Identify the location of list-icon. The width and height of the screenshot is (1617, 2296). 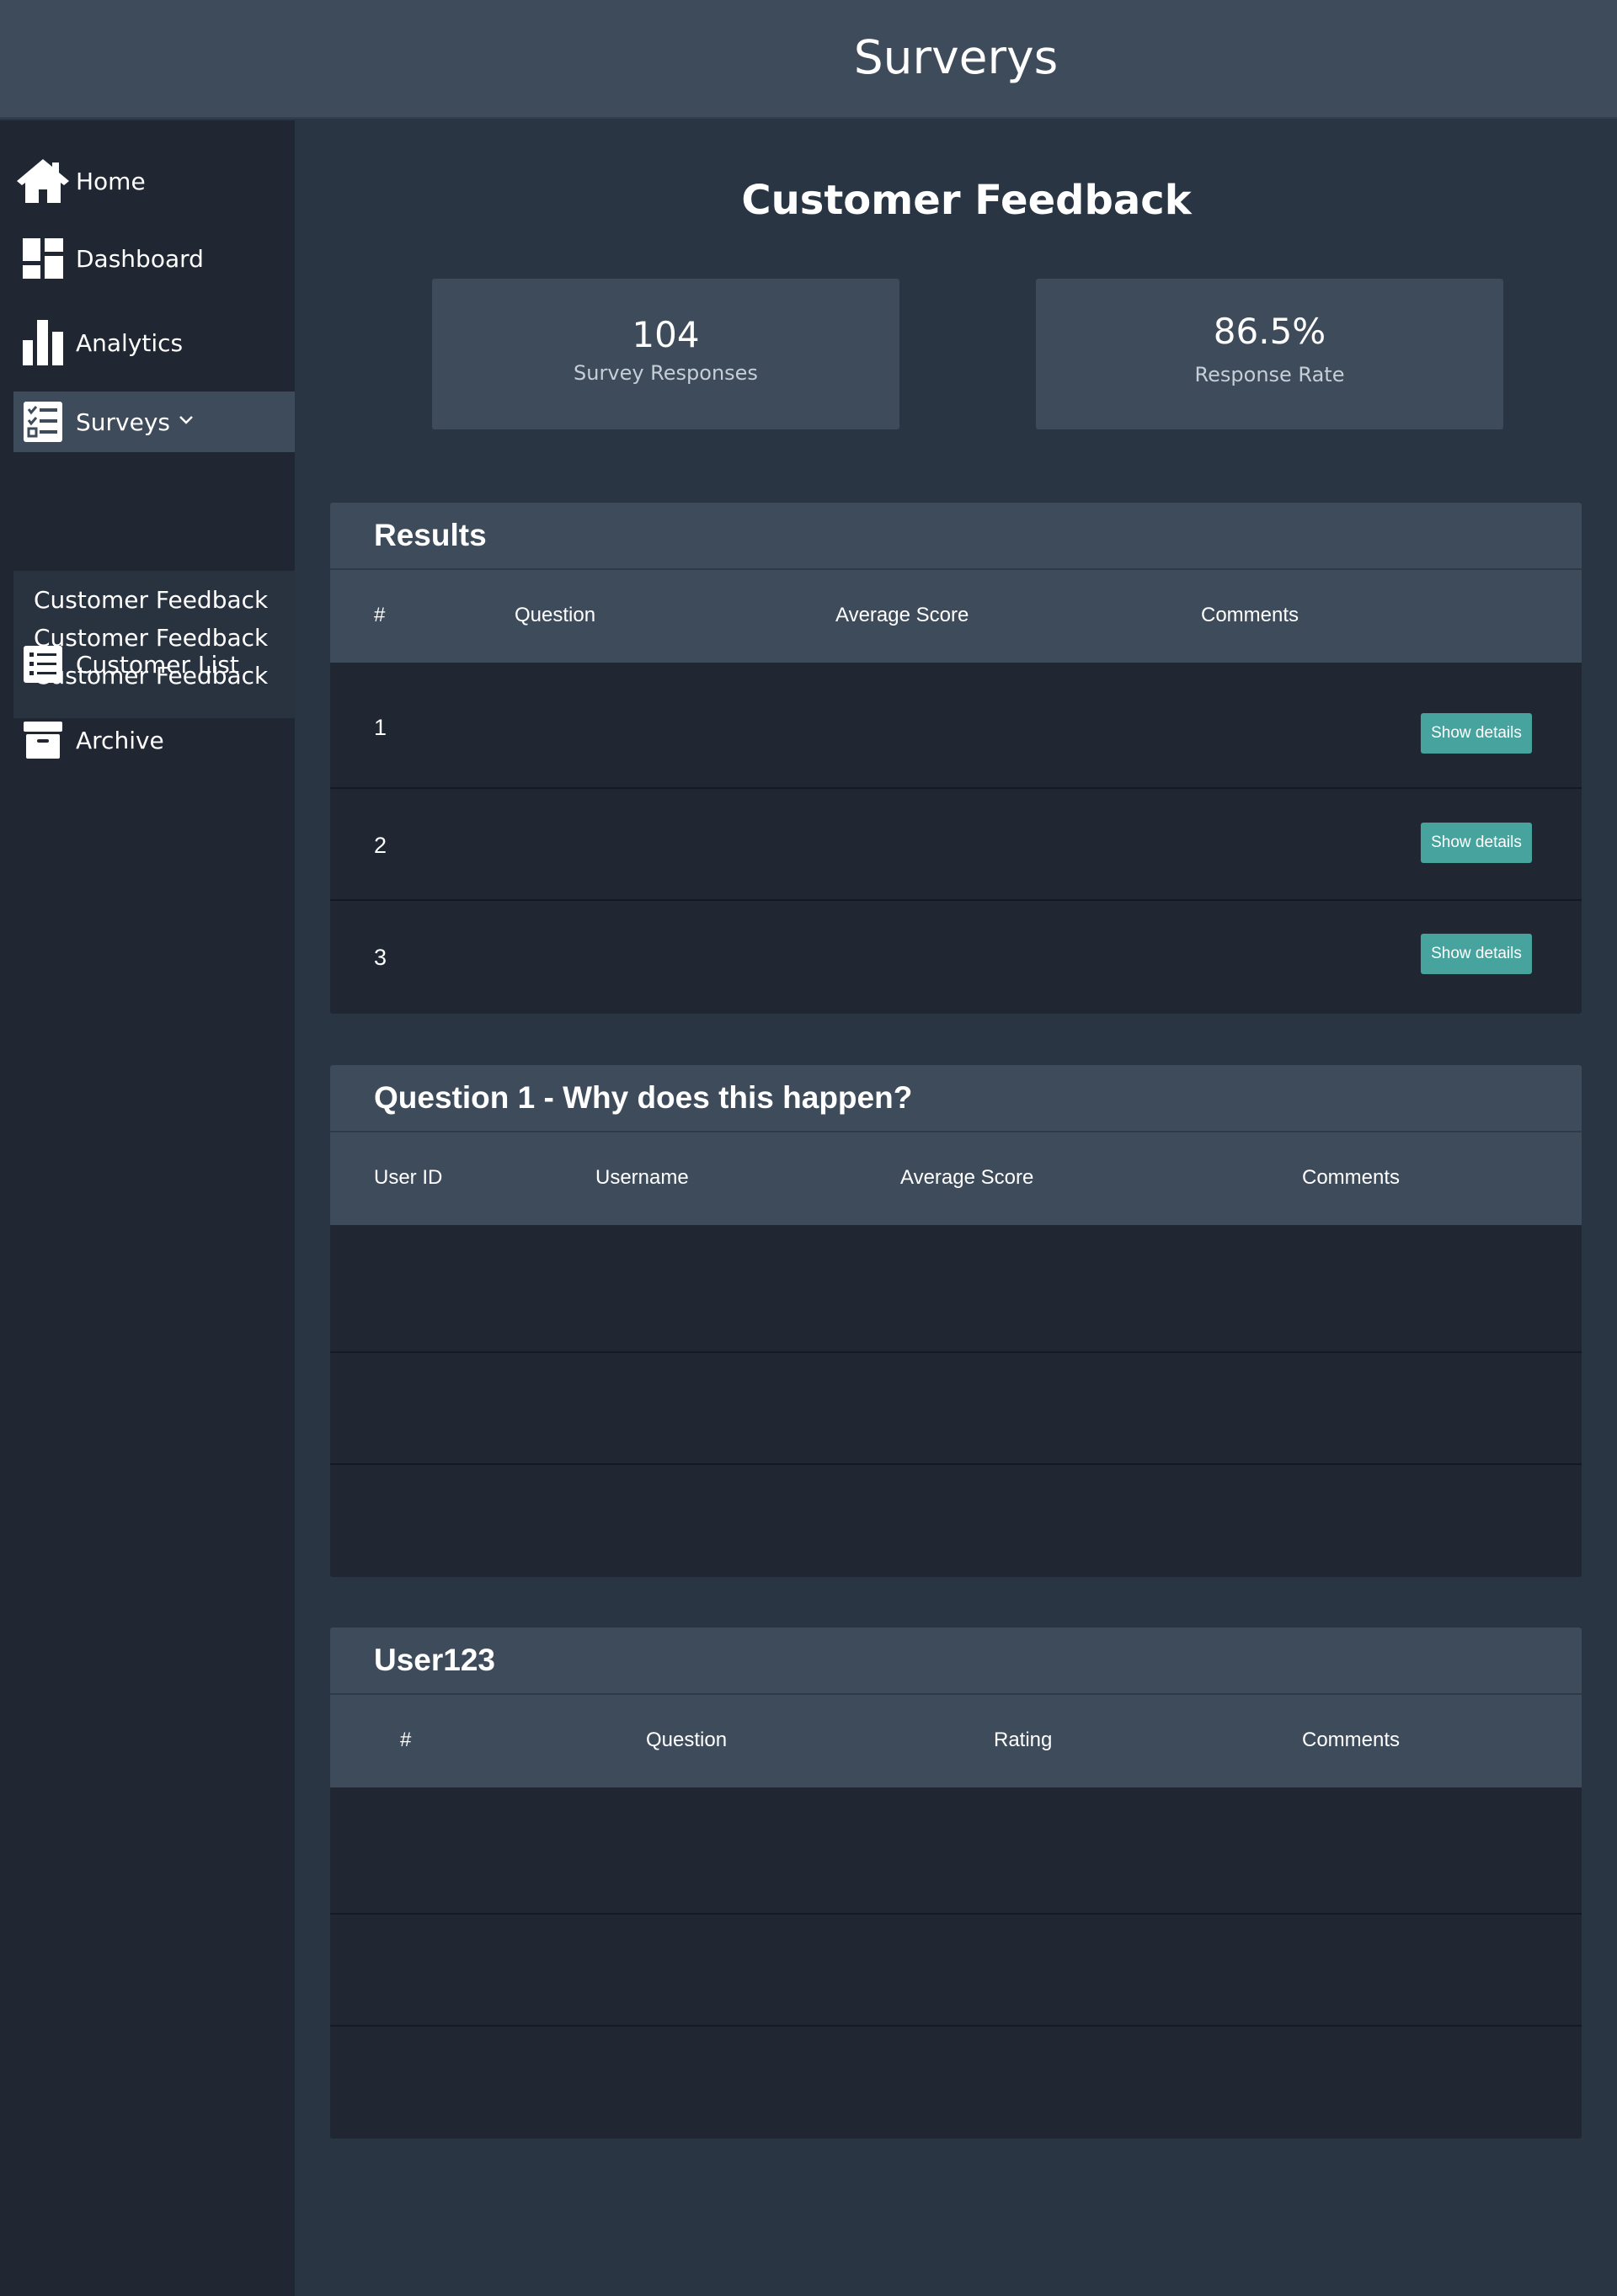
(42, 664).